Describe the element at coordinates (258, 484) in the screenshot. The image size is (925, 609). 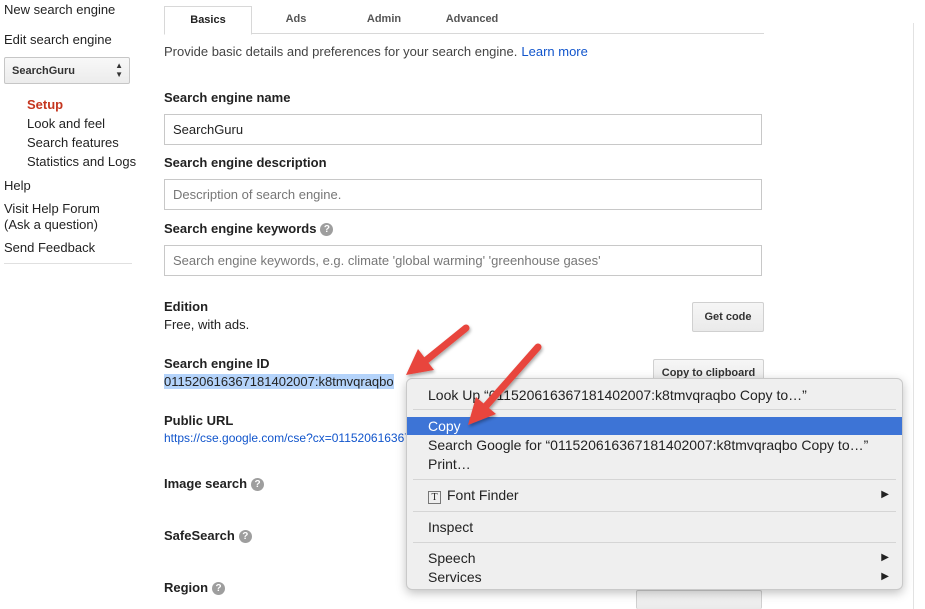
I see `image-search-help-icon: ?` at that location.